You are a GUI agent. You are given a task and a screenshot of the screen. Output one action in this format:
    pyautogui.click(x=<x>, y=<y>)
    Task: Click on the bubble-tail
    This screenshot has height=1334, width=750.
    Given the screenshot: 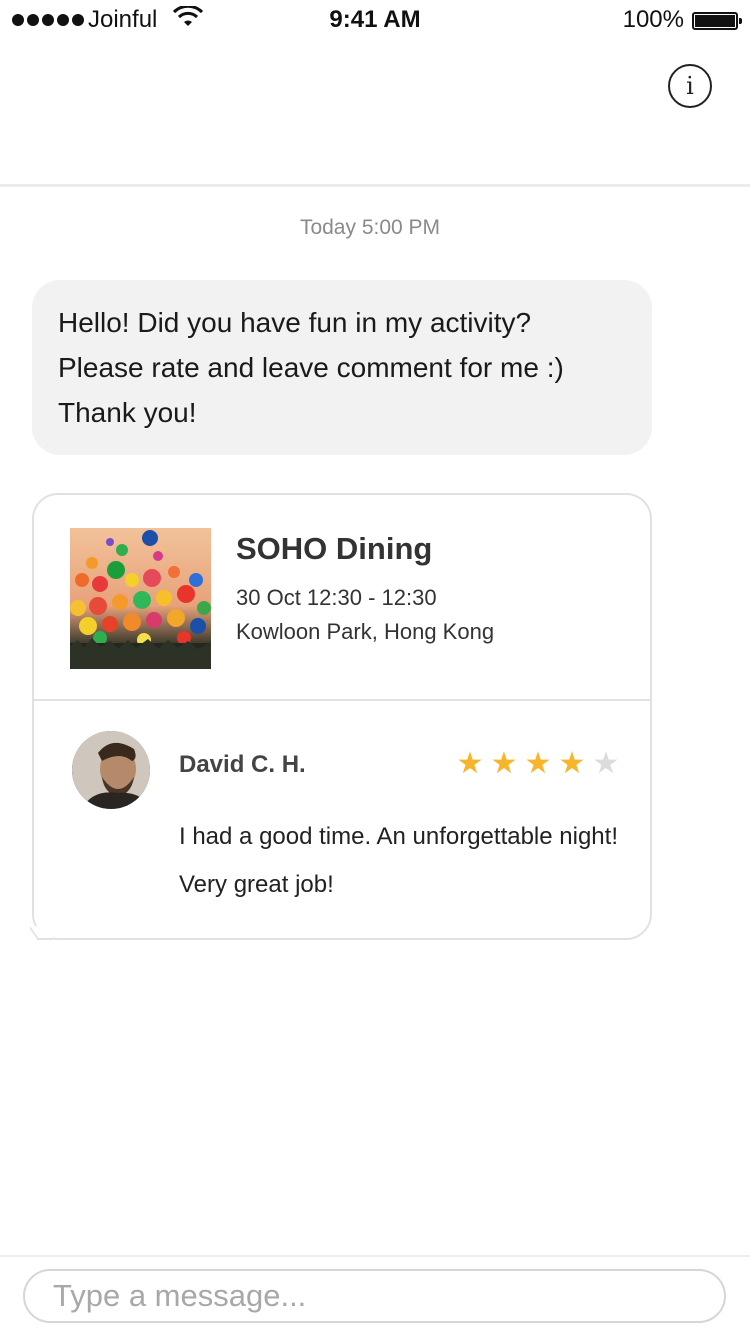 What is the action you would take?
    pyautogui.click(x=41, y=934)
    